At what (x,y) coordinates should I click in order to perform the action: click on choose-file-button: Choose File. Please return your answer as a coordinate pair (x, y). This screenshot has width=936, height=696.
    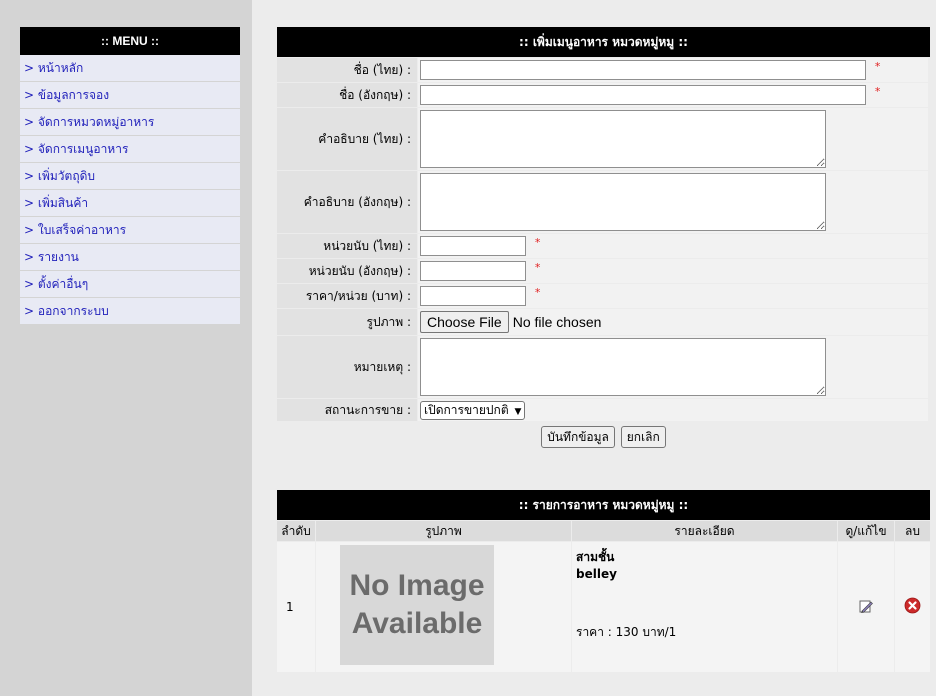
    Looking at the image, I should click on (464, 322).